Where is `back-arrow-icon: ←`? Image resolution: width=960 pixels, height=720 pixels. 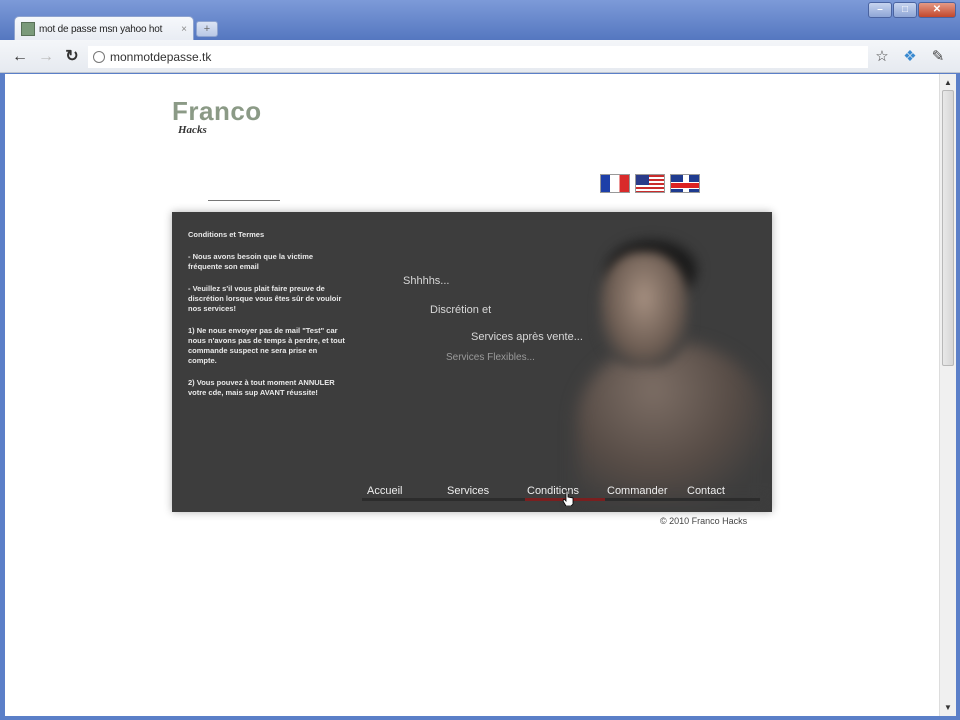 back-arrow-icon: ← is located at coordinates (20, 57).